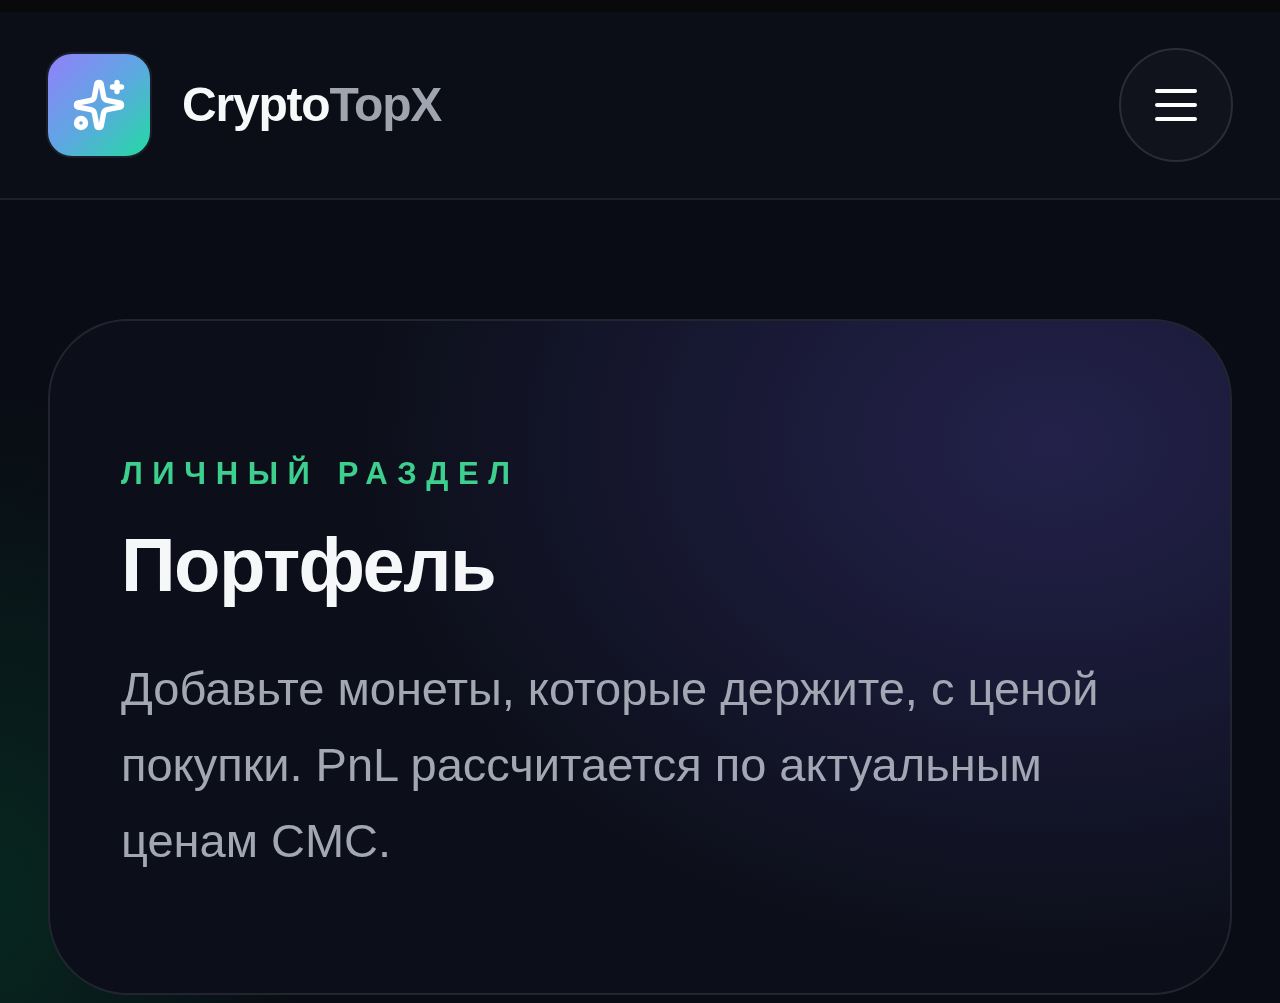 The image size is (1280, 1003). I want to click on brand-name: CryptoTopX, so click(312, 105).